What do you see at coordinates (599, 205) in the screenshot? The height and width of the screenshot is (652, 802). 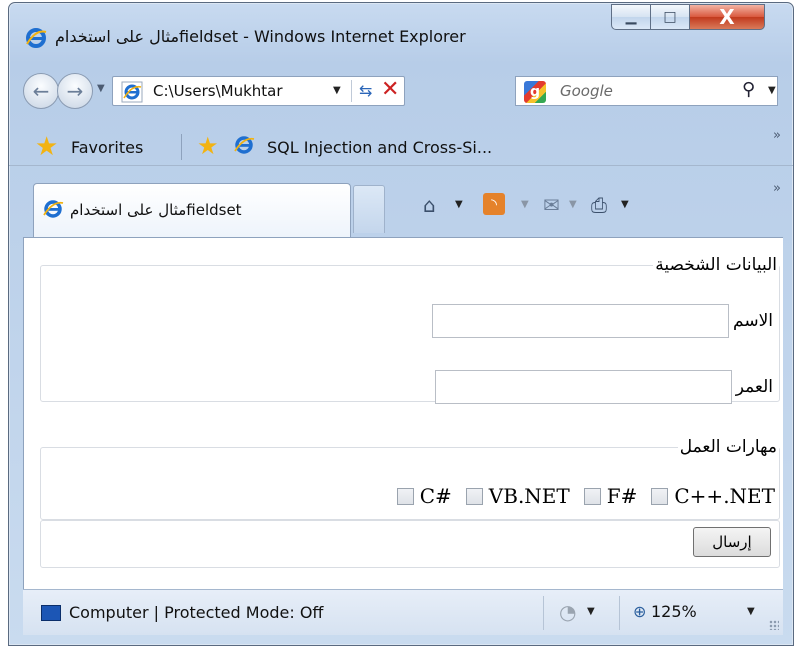 I see `printer-icon: ⎙` at bounding box center [599, 205].